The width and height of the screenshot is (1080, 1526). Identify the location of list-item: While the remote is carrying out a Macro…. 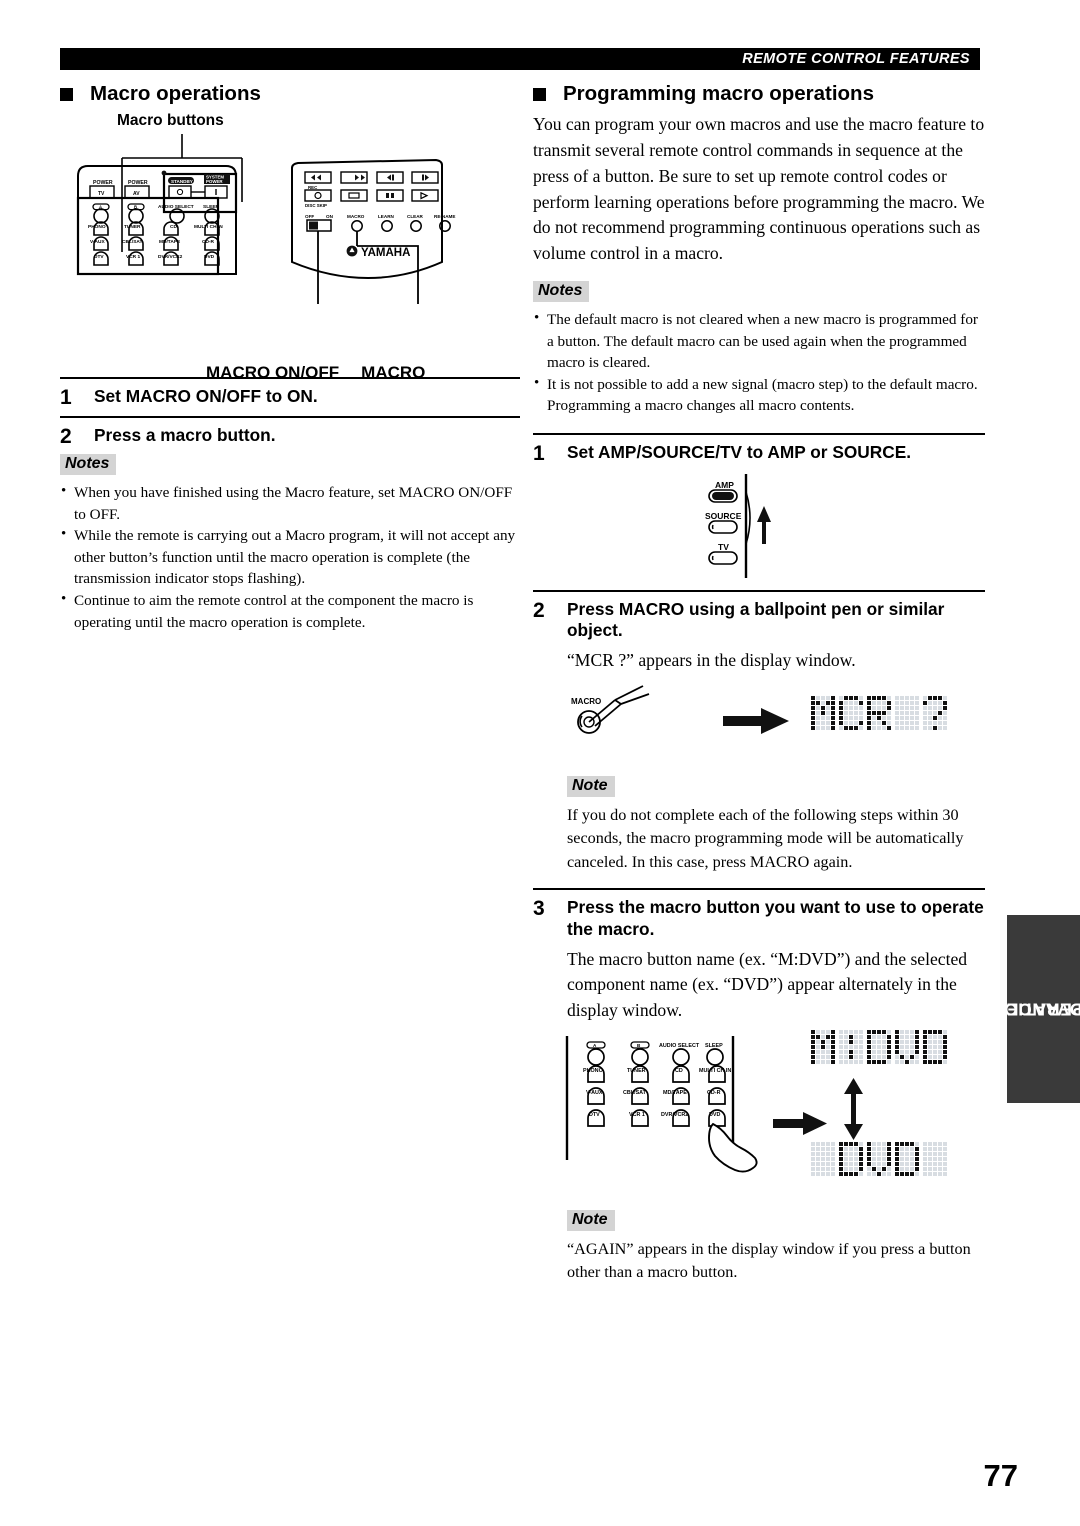
(290, 557).